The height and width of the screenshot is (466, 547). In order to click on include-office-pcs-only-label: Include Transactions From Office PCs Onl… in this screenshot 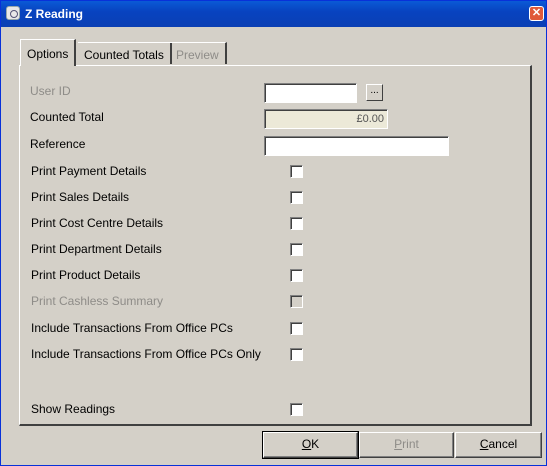, I will do `click(146, 354)`.